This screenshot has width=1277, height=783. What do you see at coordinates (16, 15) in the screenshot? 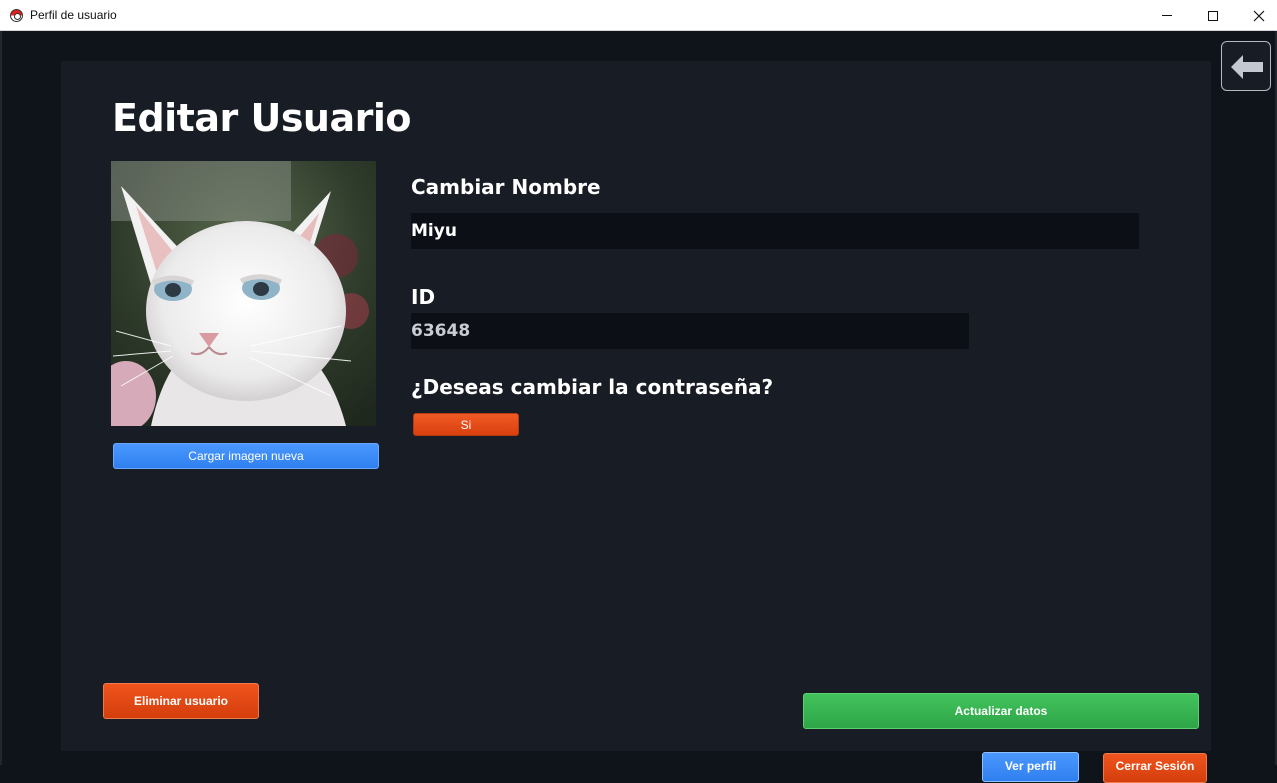
I see `pokeball-icon` at bounding box center [16, 15].